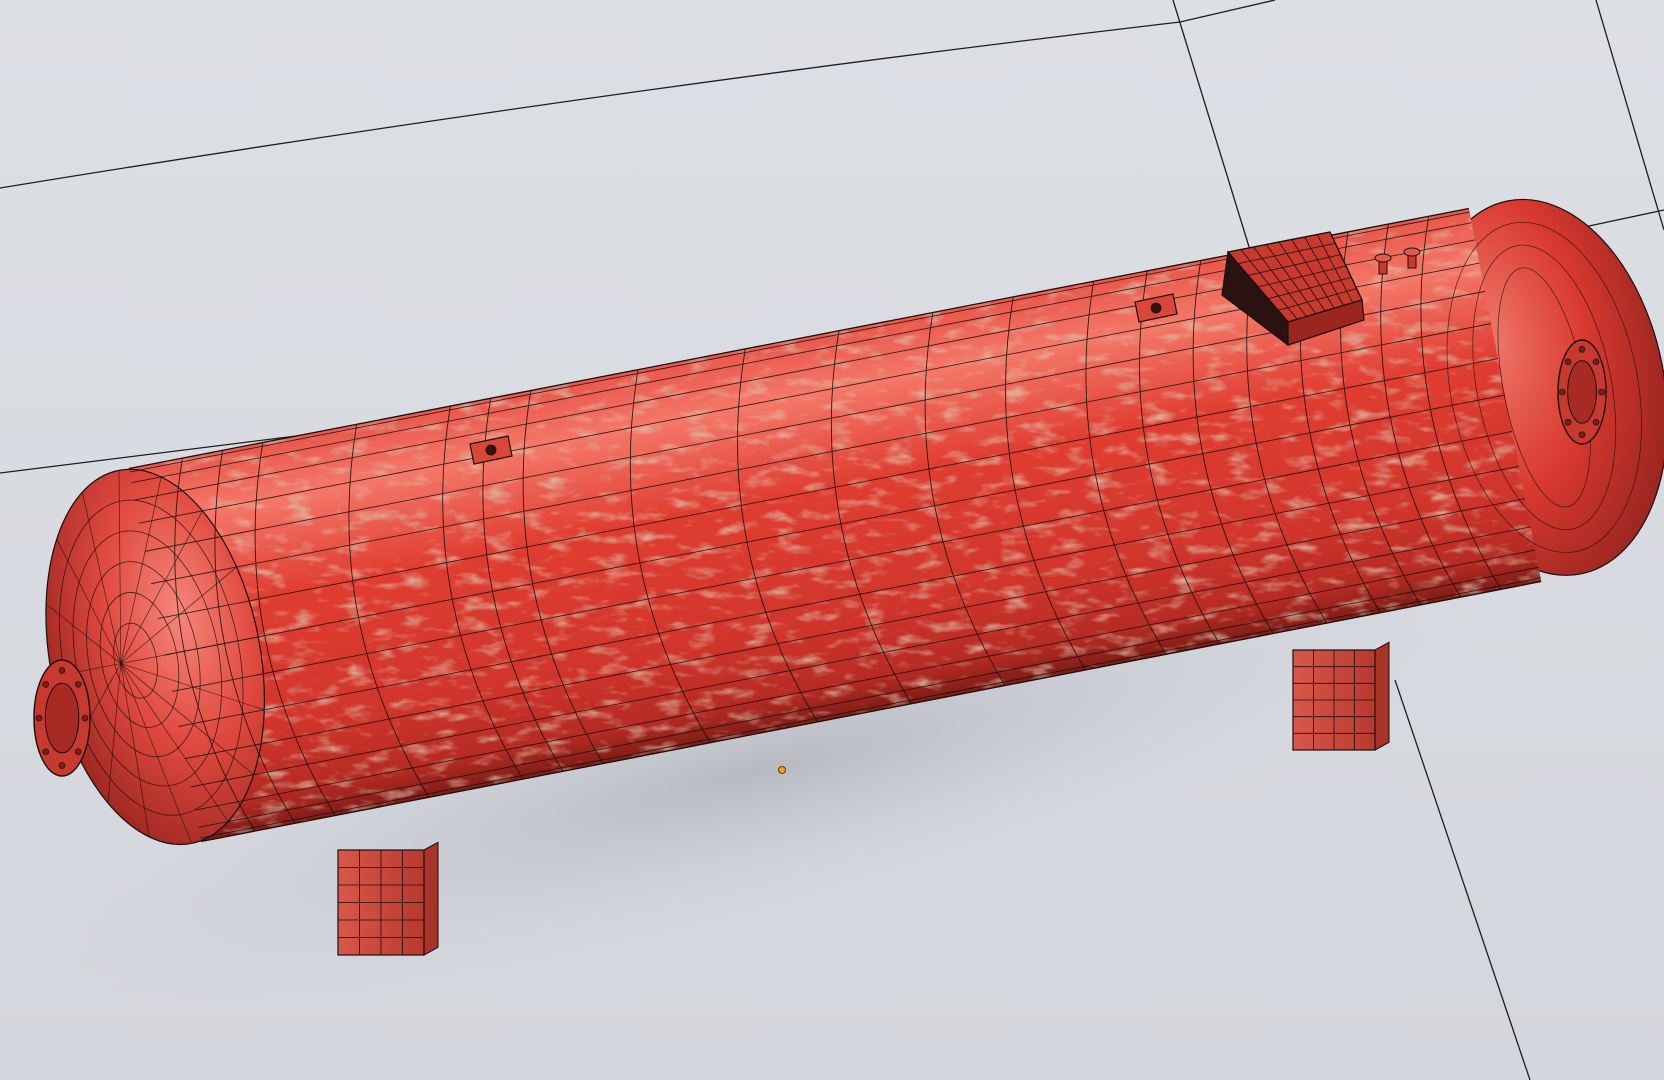  I want to click on top-valve-1-cap, so click(1383, 258).